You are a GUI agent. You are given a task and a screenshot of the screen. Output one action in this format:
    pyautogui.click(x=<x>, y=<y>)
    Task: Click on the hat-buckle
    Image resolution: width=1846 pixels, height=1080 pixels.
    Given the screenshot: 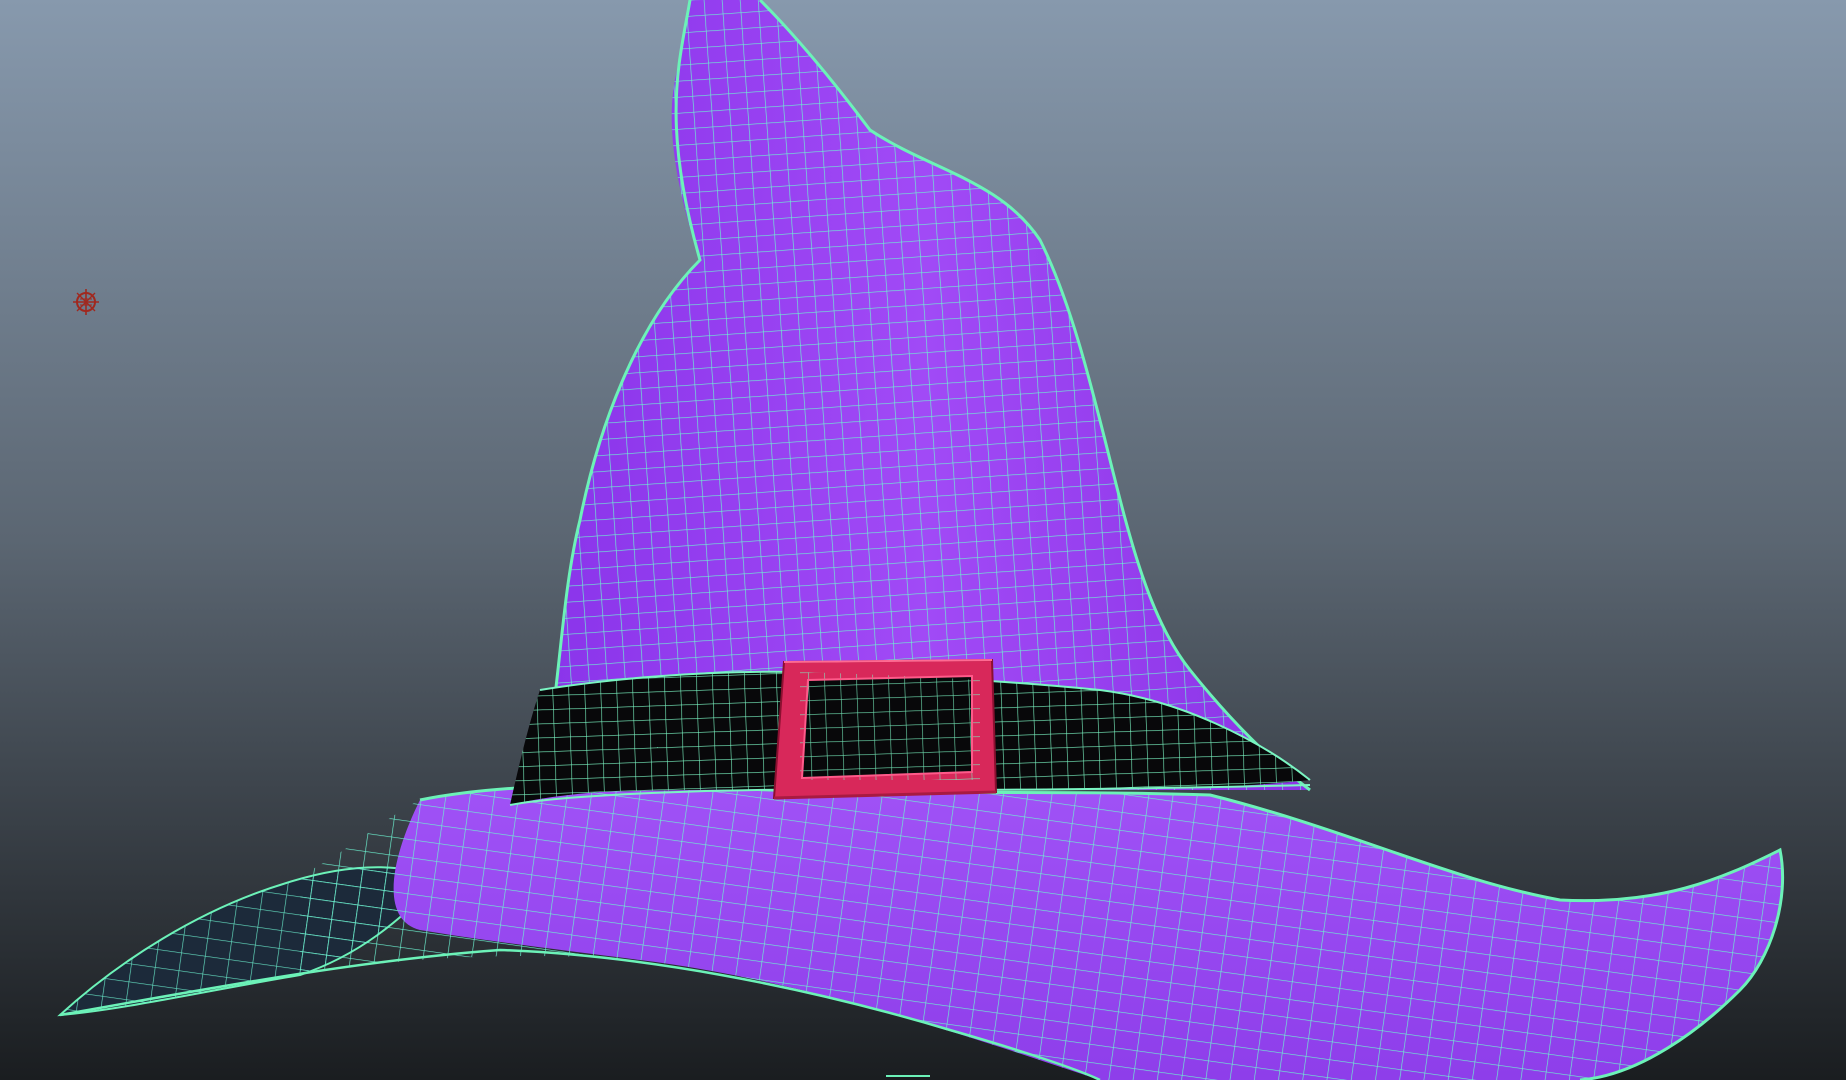 What is the action you would take?
    pyautogui.click(x=885, y=729)
    